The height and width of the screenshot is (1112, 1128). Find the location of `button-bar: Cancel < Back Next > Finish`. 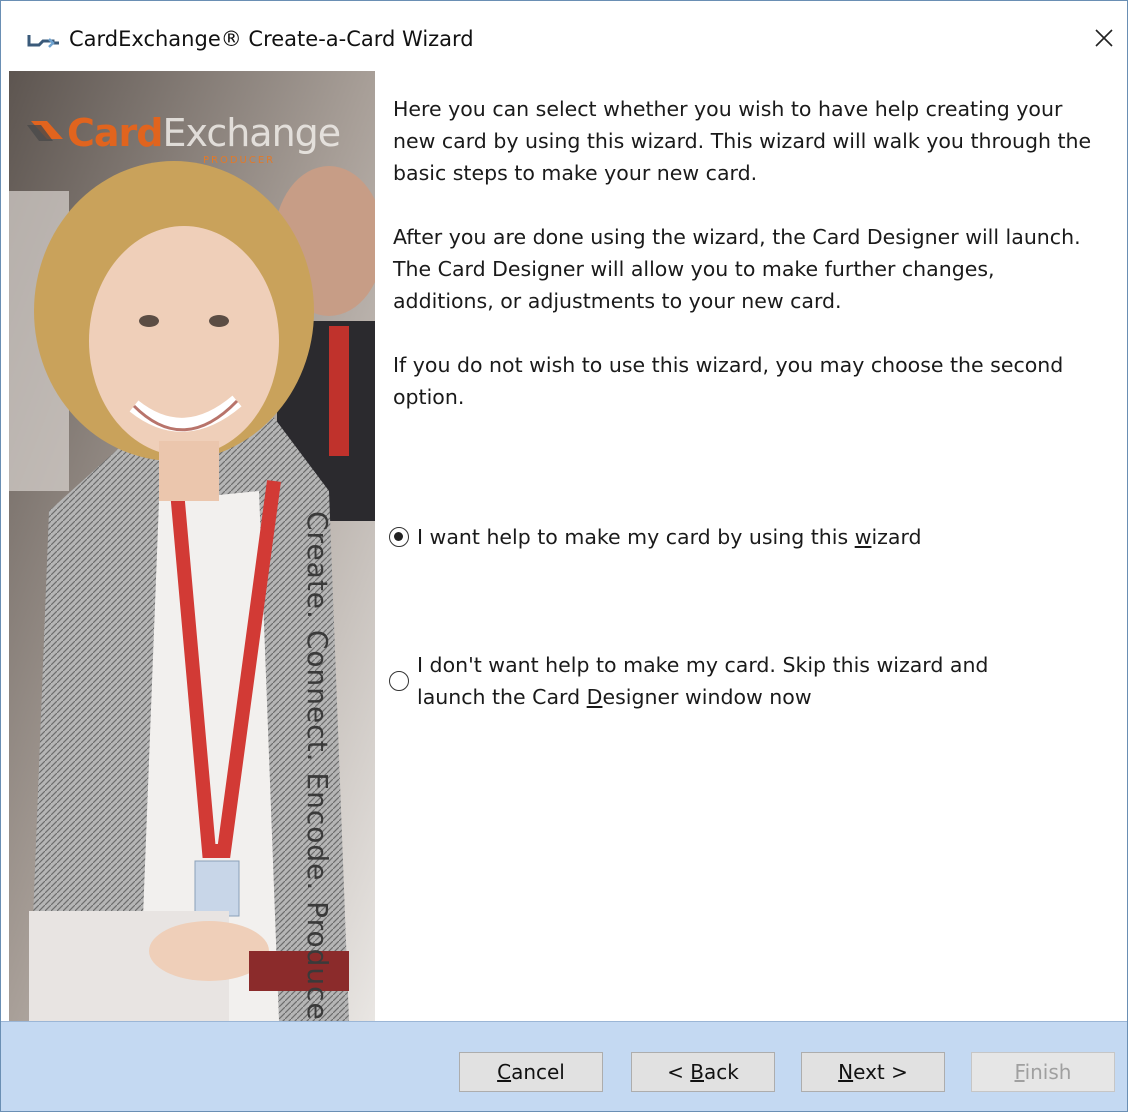

button-bar: Cancel < Back Next > Finish is located at coordinates (564, 1066).